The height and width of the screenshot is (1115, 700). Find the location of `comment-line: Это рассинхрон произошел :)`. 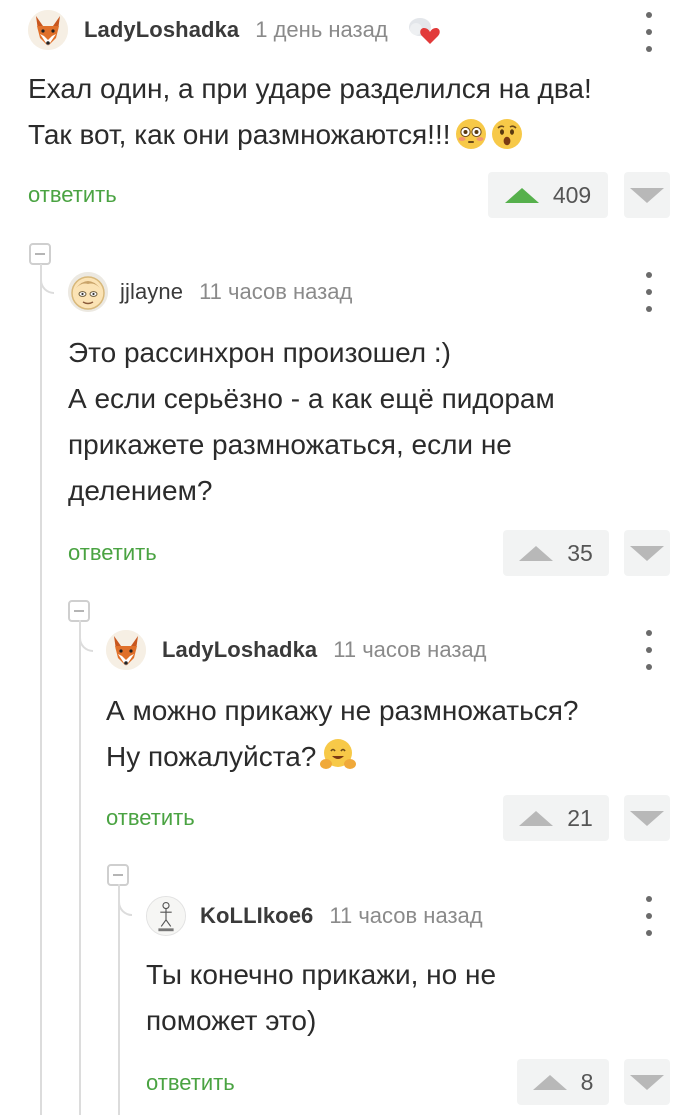

comment-line: Это рассинхрон произошел :) is located at coordinates (259, 352).